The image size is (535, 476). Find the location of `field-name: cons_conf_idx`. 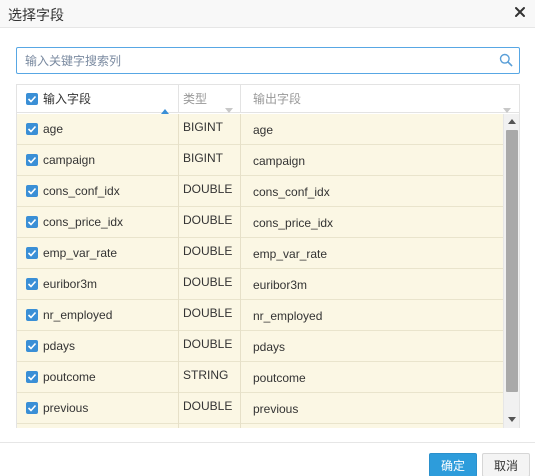

field-name: cons_conf_idx is located at coordinates (81, 191).